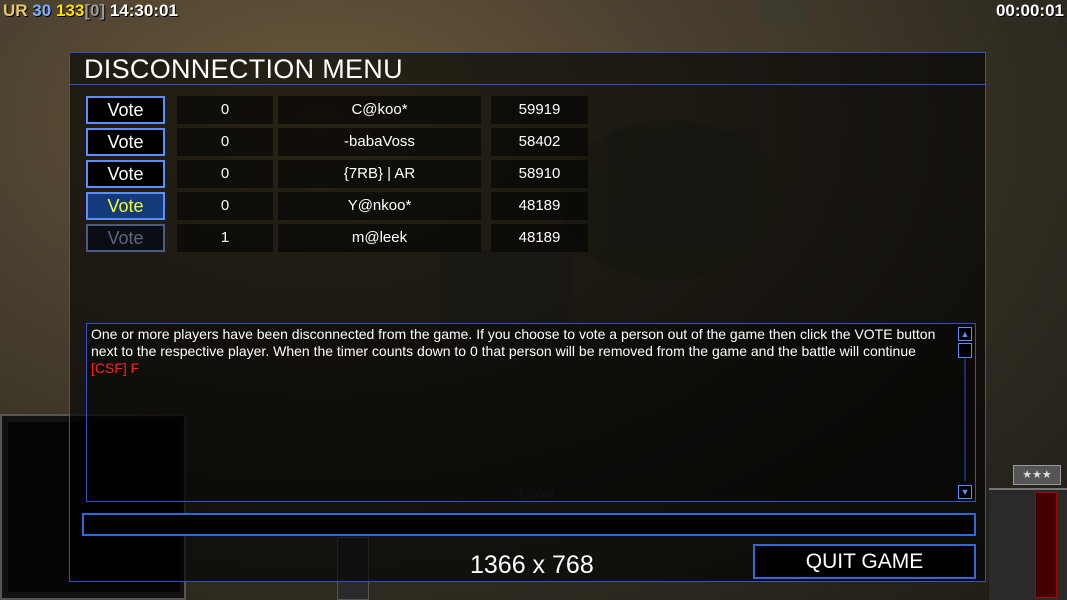 The width and height of the screenshot is (1067, 600). I want to click on player-row: Vote 0 C@koo* 59919, so click(337, 110).